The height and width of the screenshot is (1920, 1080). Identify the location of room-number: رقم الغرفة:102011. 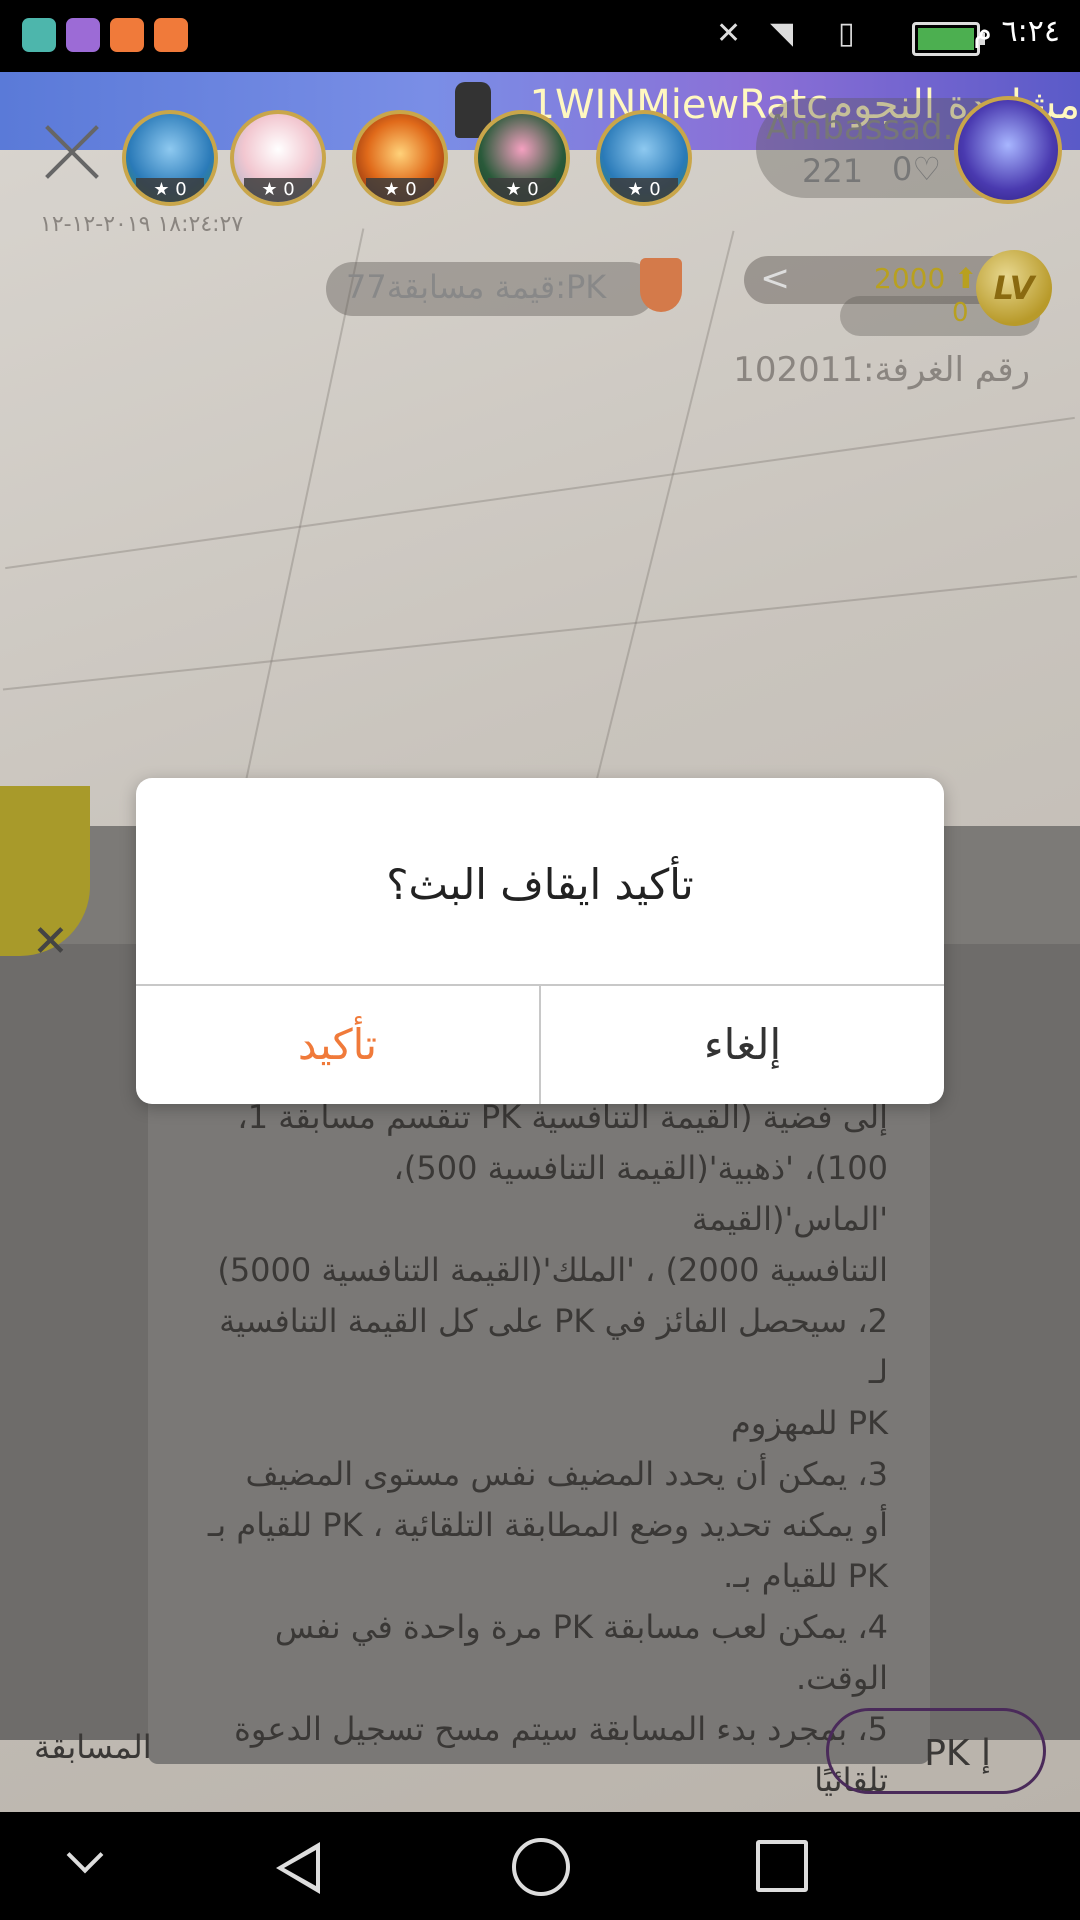
(881, 370).